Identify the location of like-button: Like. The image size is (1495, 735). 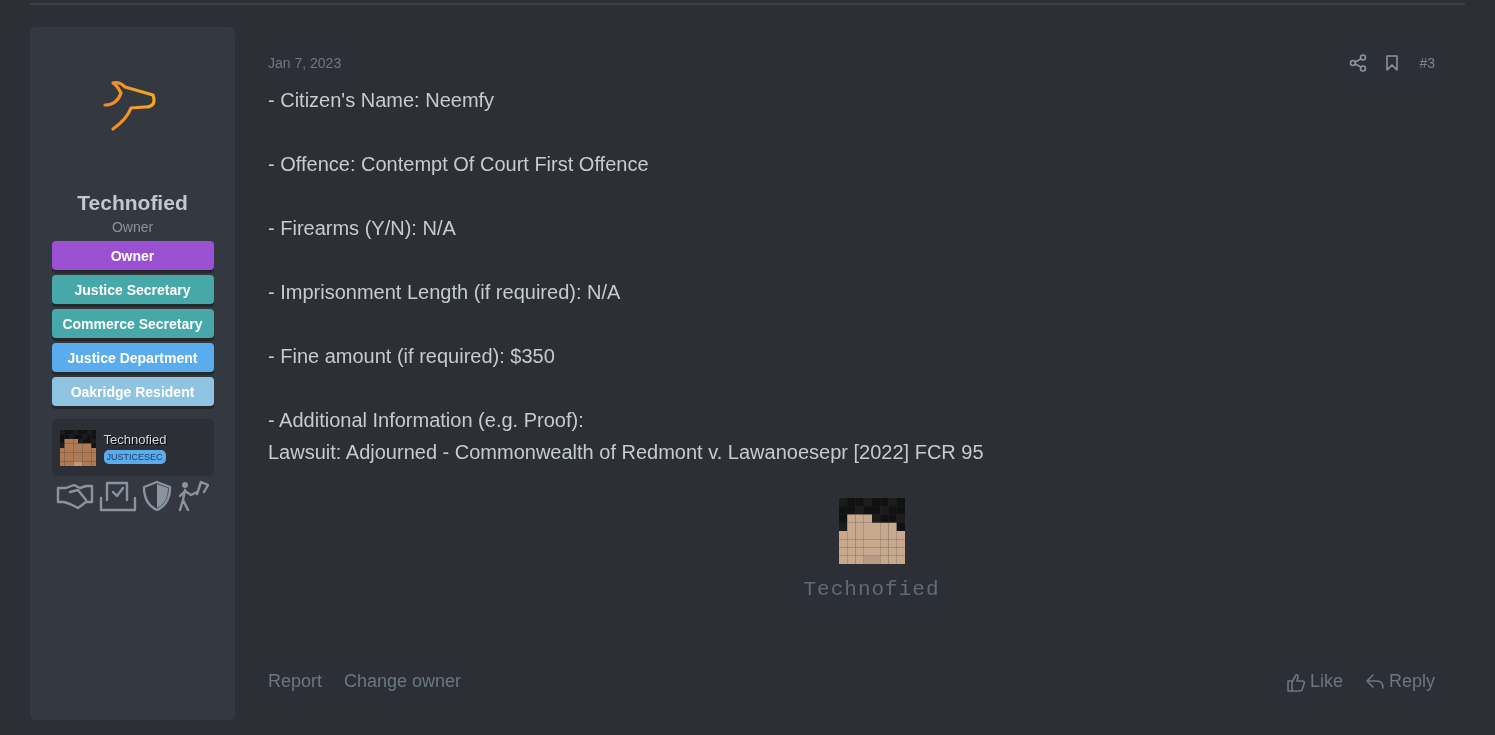
(1314, 681).